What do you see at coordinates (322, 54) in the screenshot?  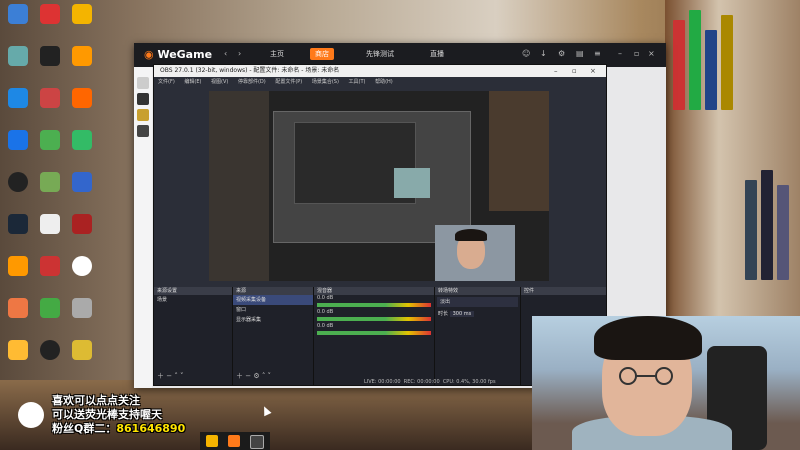 I see `tab-store: 商店` at bounding box center [322, 54].